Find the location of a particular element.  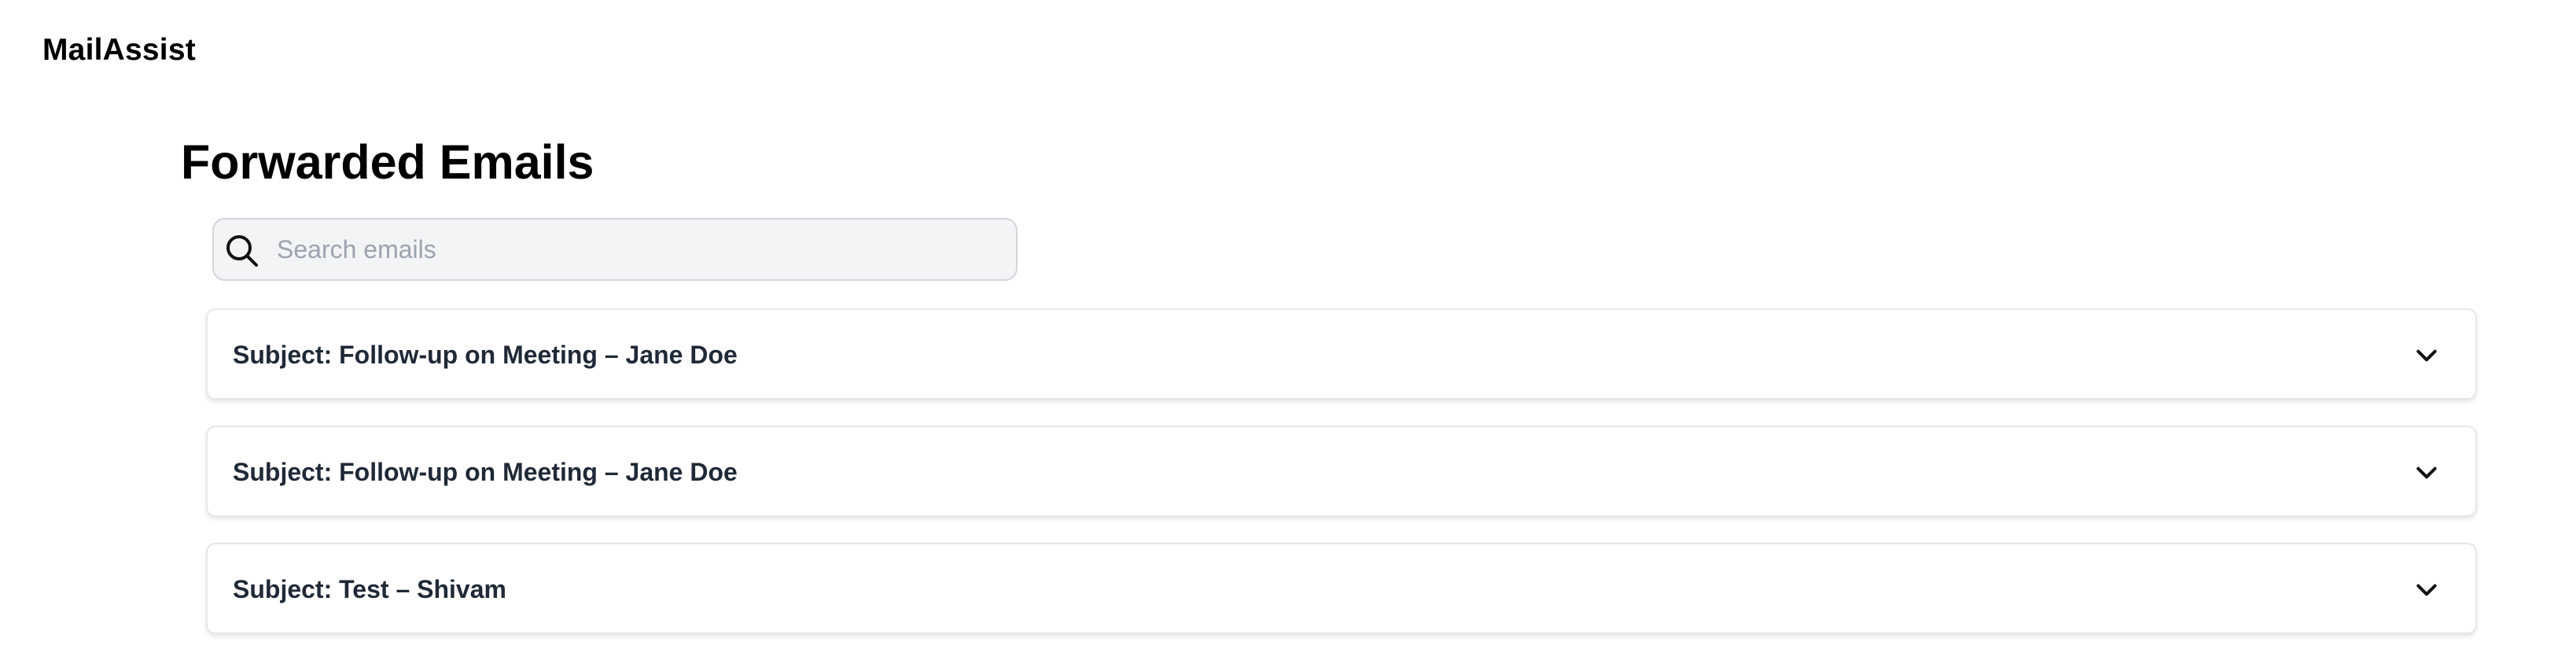

app-brand: MailAssist is located at coordinates (119, 50).